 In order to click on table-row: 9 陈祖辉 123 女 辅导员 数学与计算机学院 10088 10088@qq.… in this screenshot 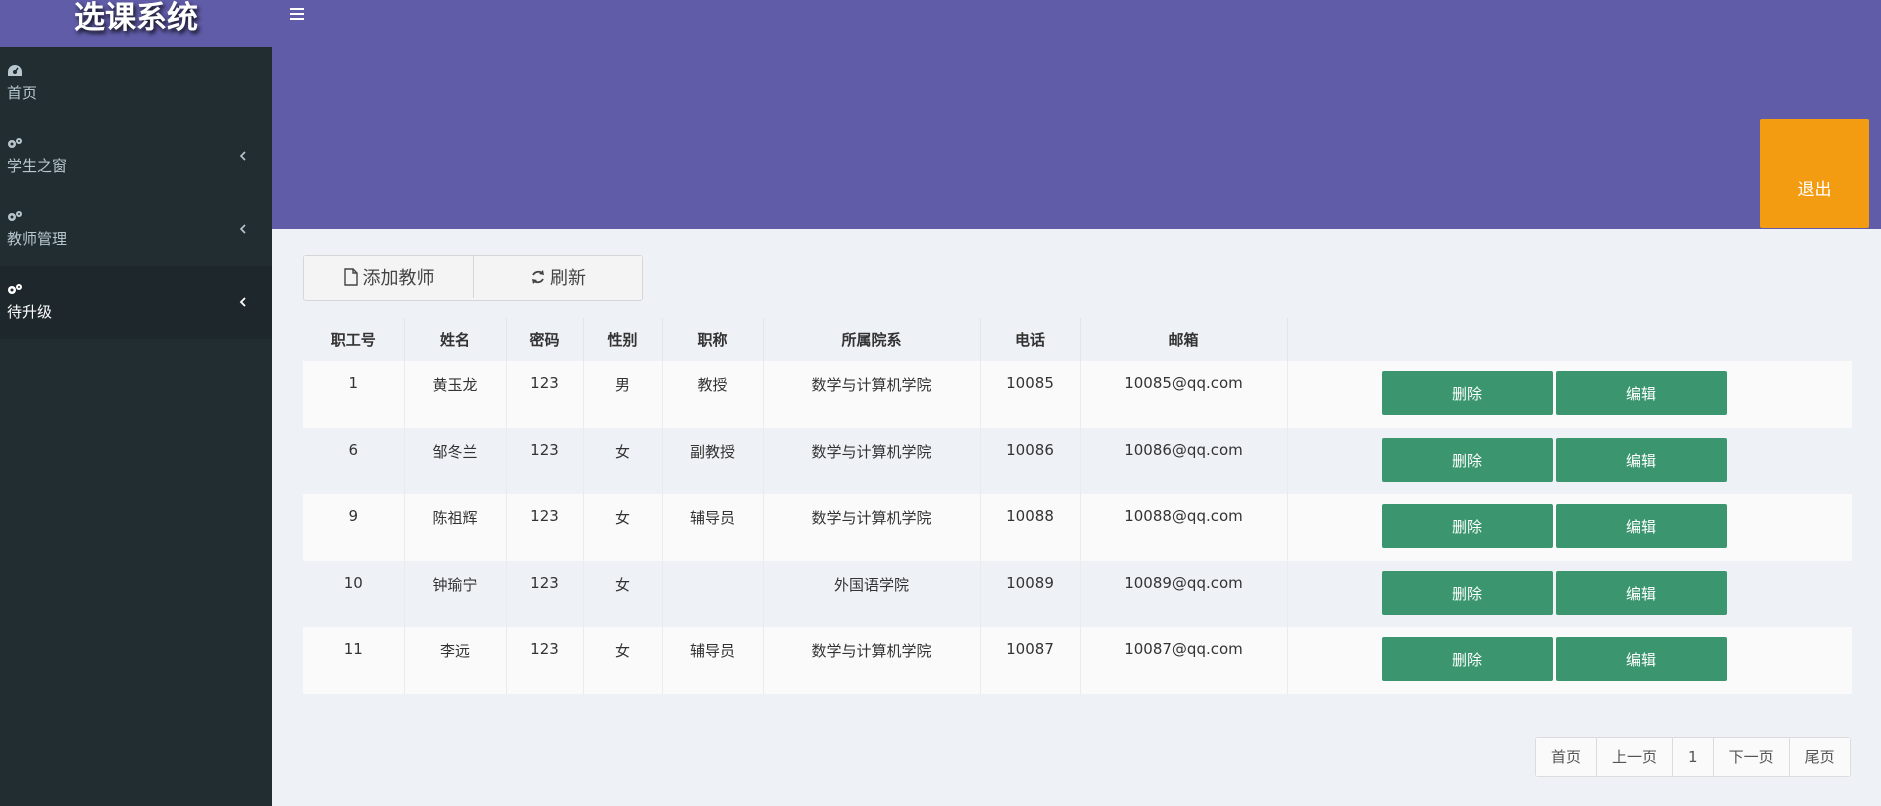, I will do `click(1077, 527)`.